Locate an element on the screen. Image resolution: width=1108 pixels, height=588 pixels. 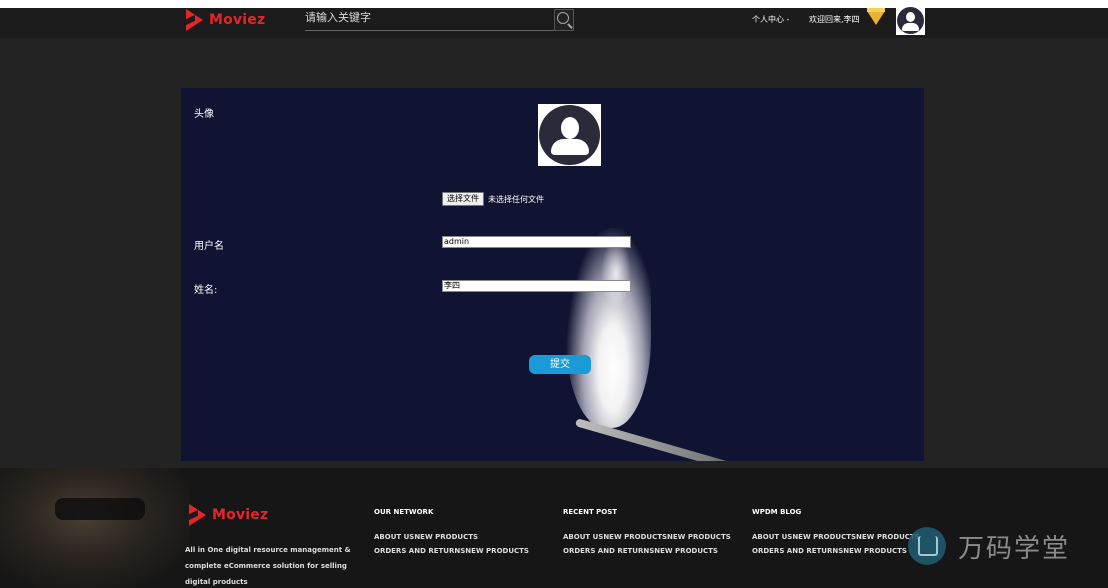
footer-col-title: RECENT POST is located at coordinates (590, 512).